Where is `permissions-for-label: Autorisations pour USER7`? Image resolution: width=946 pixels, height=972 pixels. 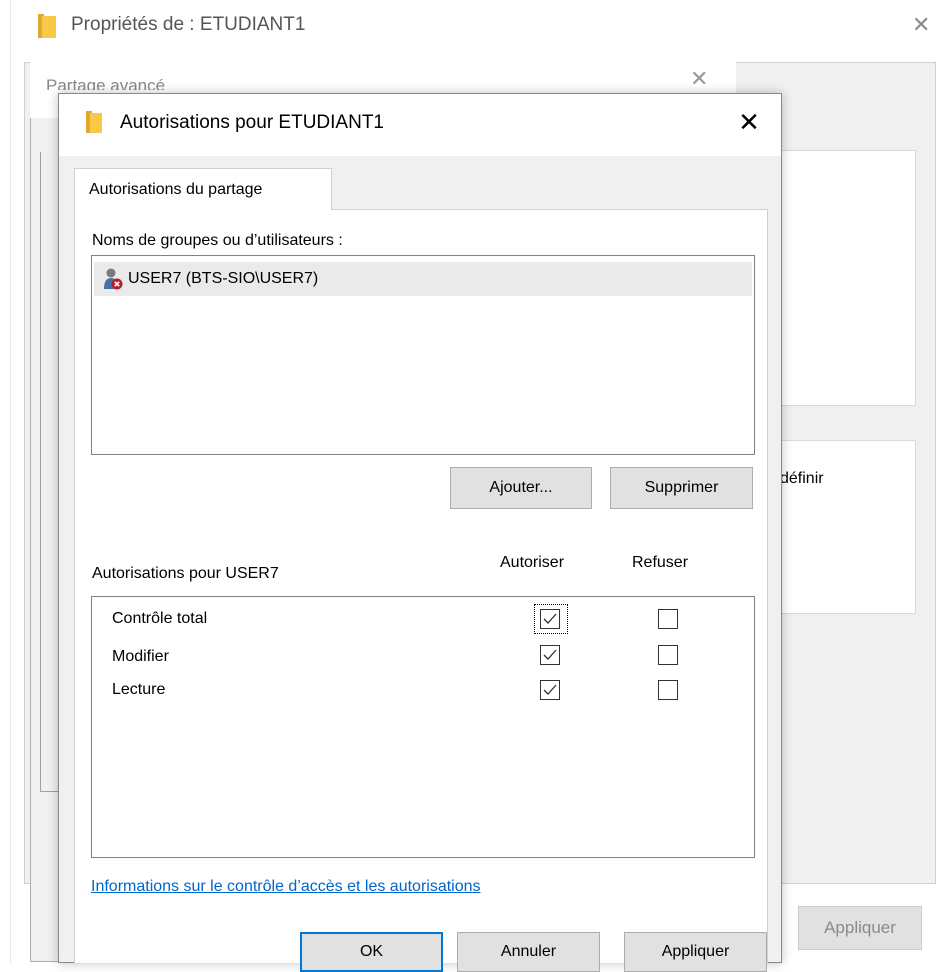 permissions-for-label: Autorisations pour USER7 is located at coordinates (185, 573).